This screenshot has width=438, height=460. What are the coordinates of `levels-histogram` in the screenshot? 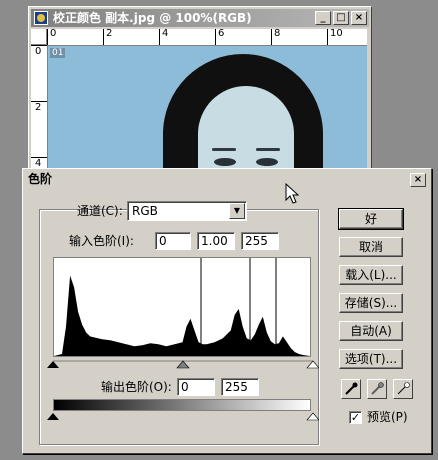 It's located at (182, 307).